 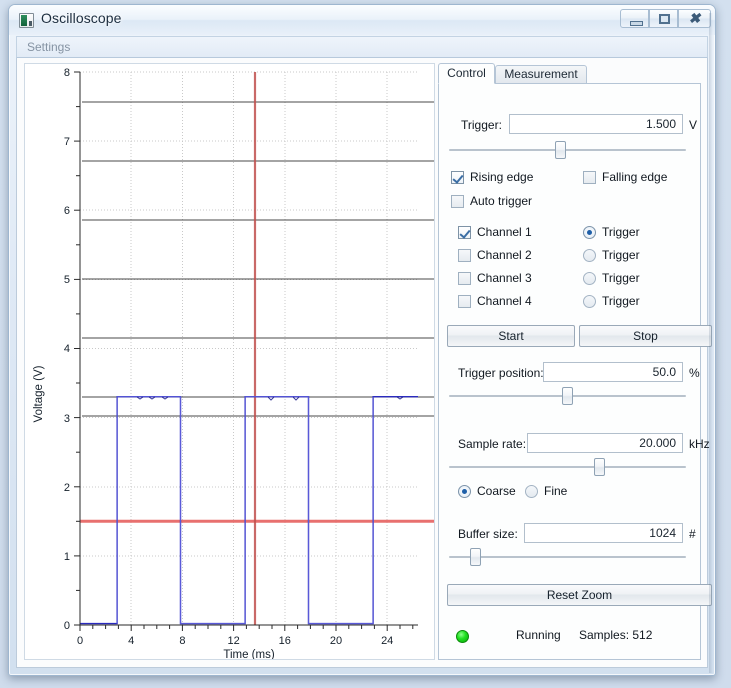 What do you see at coordinates (496, 491) in the screenshot?
I see `radio-coarse-label: Coarse` at bounding box center [496, 491].